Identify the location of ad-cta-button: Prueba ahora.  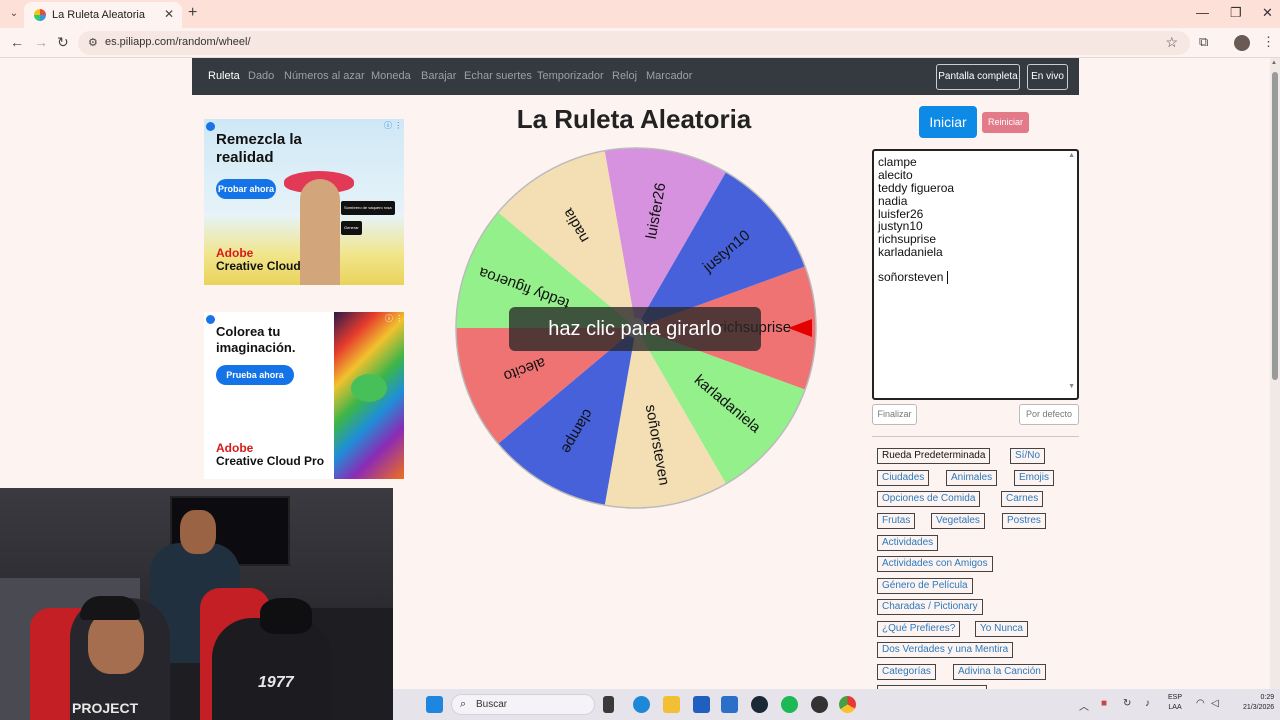
(255, 375).